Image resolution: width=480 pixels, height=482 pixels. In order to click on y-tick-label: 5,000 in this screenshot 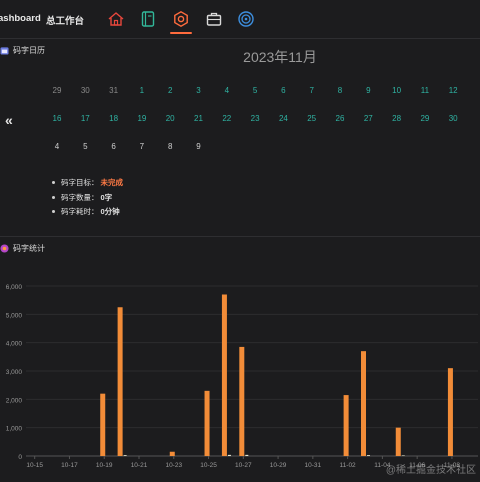, I will do `click(14, 315)`.